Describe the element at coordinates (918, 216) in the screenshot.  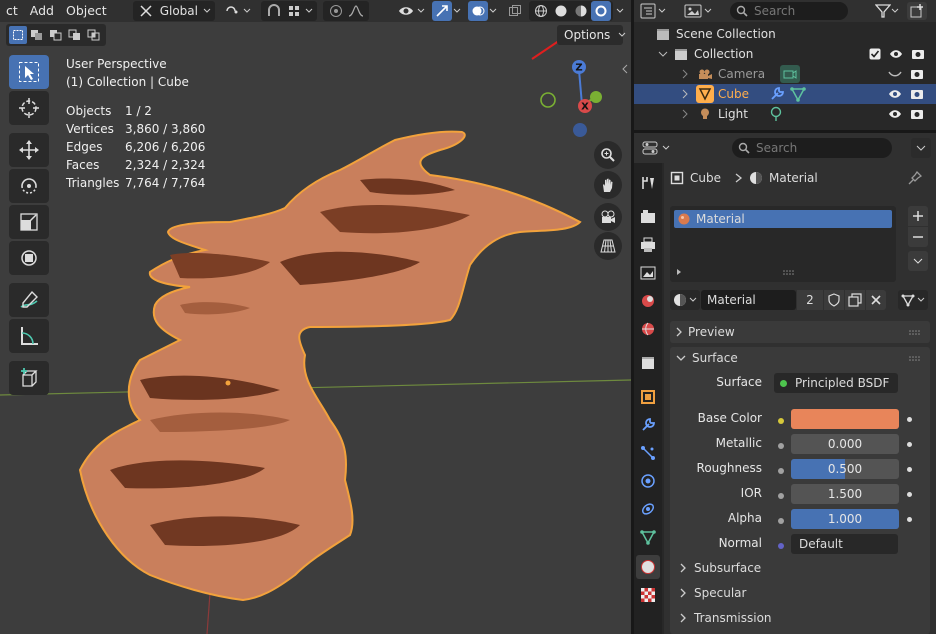
I see `add-slot-button` at that location.